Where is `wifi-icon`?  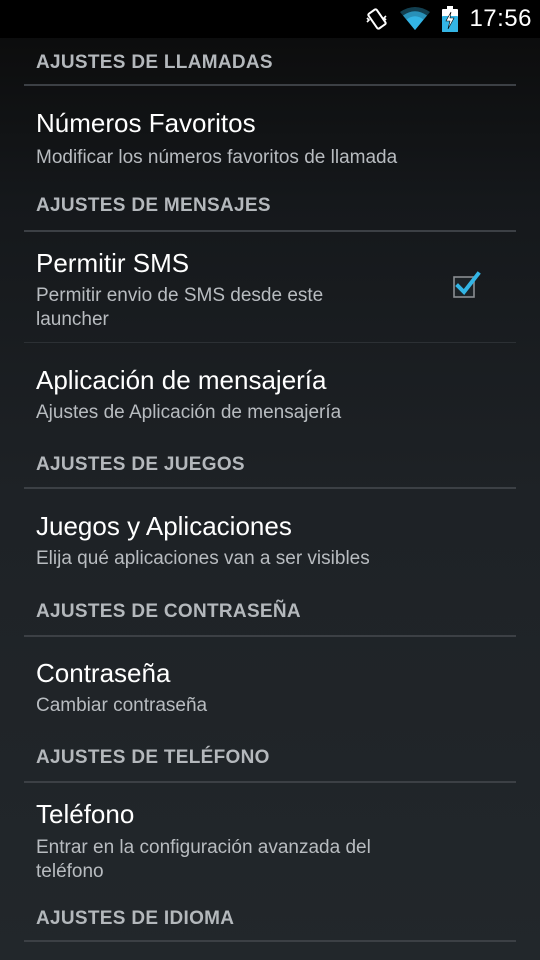
wifi-icon is located at coordinates (415, 19).